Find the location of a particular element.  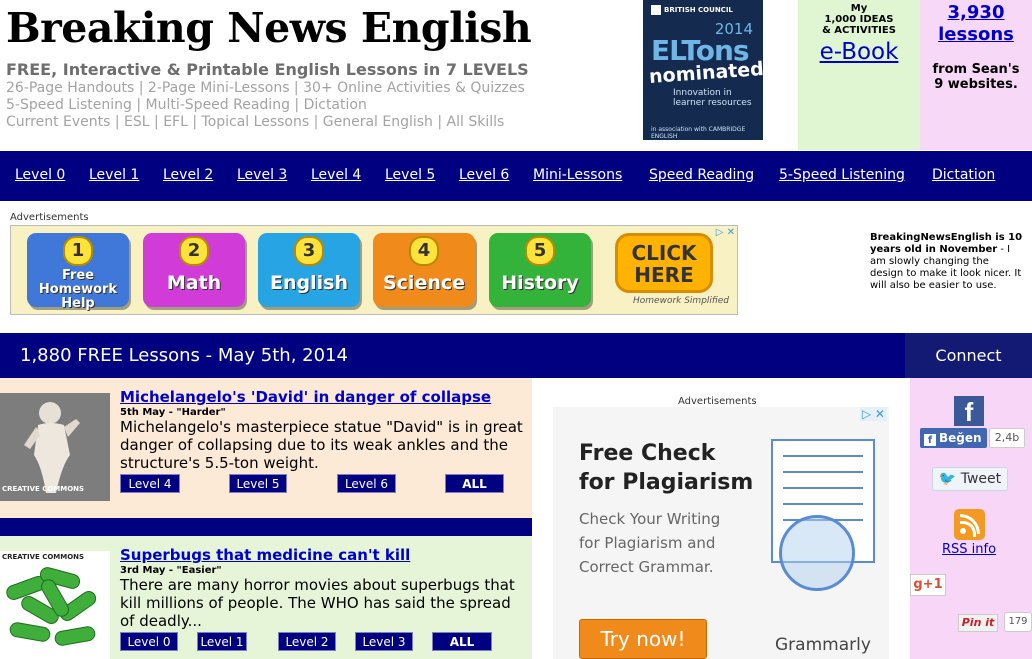

nav-level-3: Level 3 is located at coordinates (262, 175).